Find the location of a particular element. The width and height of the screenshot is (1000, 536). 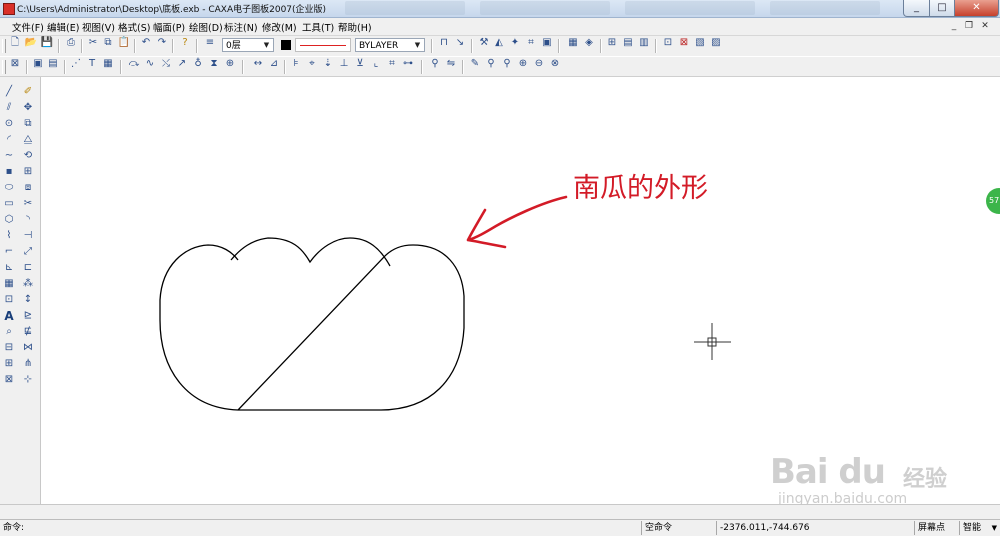

circle-icon: ⊙ is located at coordinates (9, 124).